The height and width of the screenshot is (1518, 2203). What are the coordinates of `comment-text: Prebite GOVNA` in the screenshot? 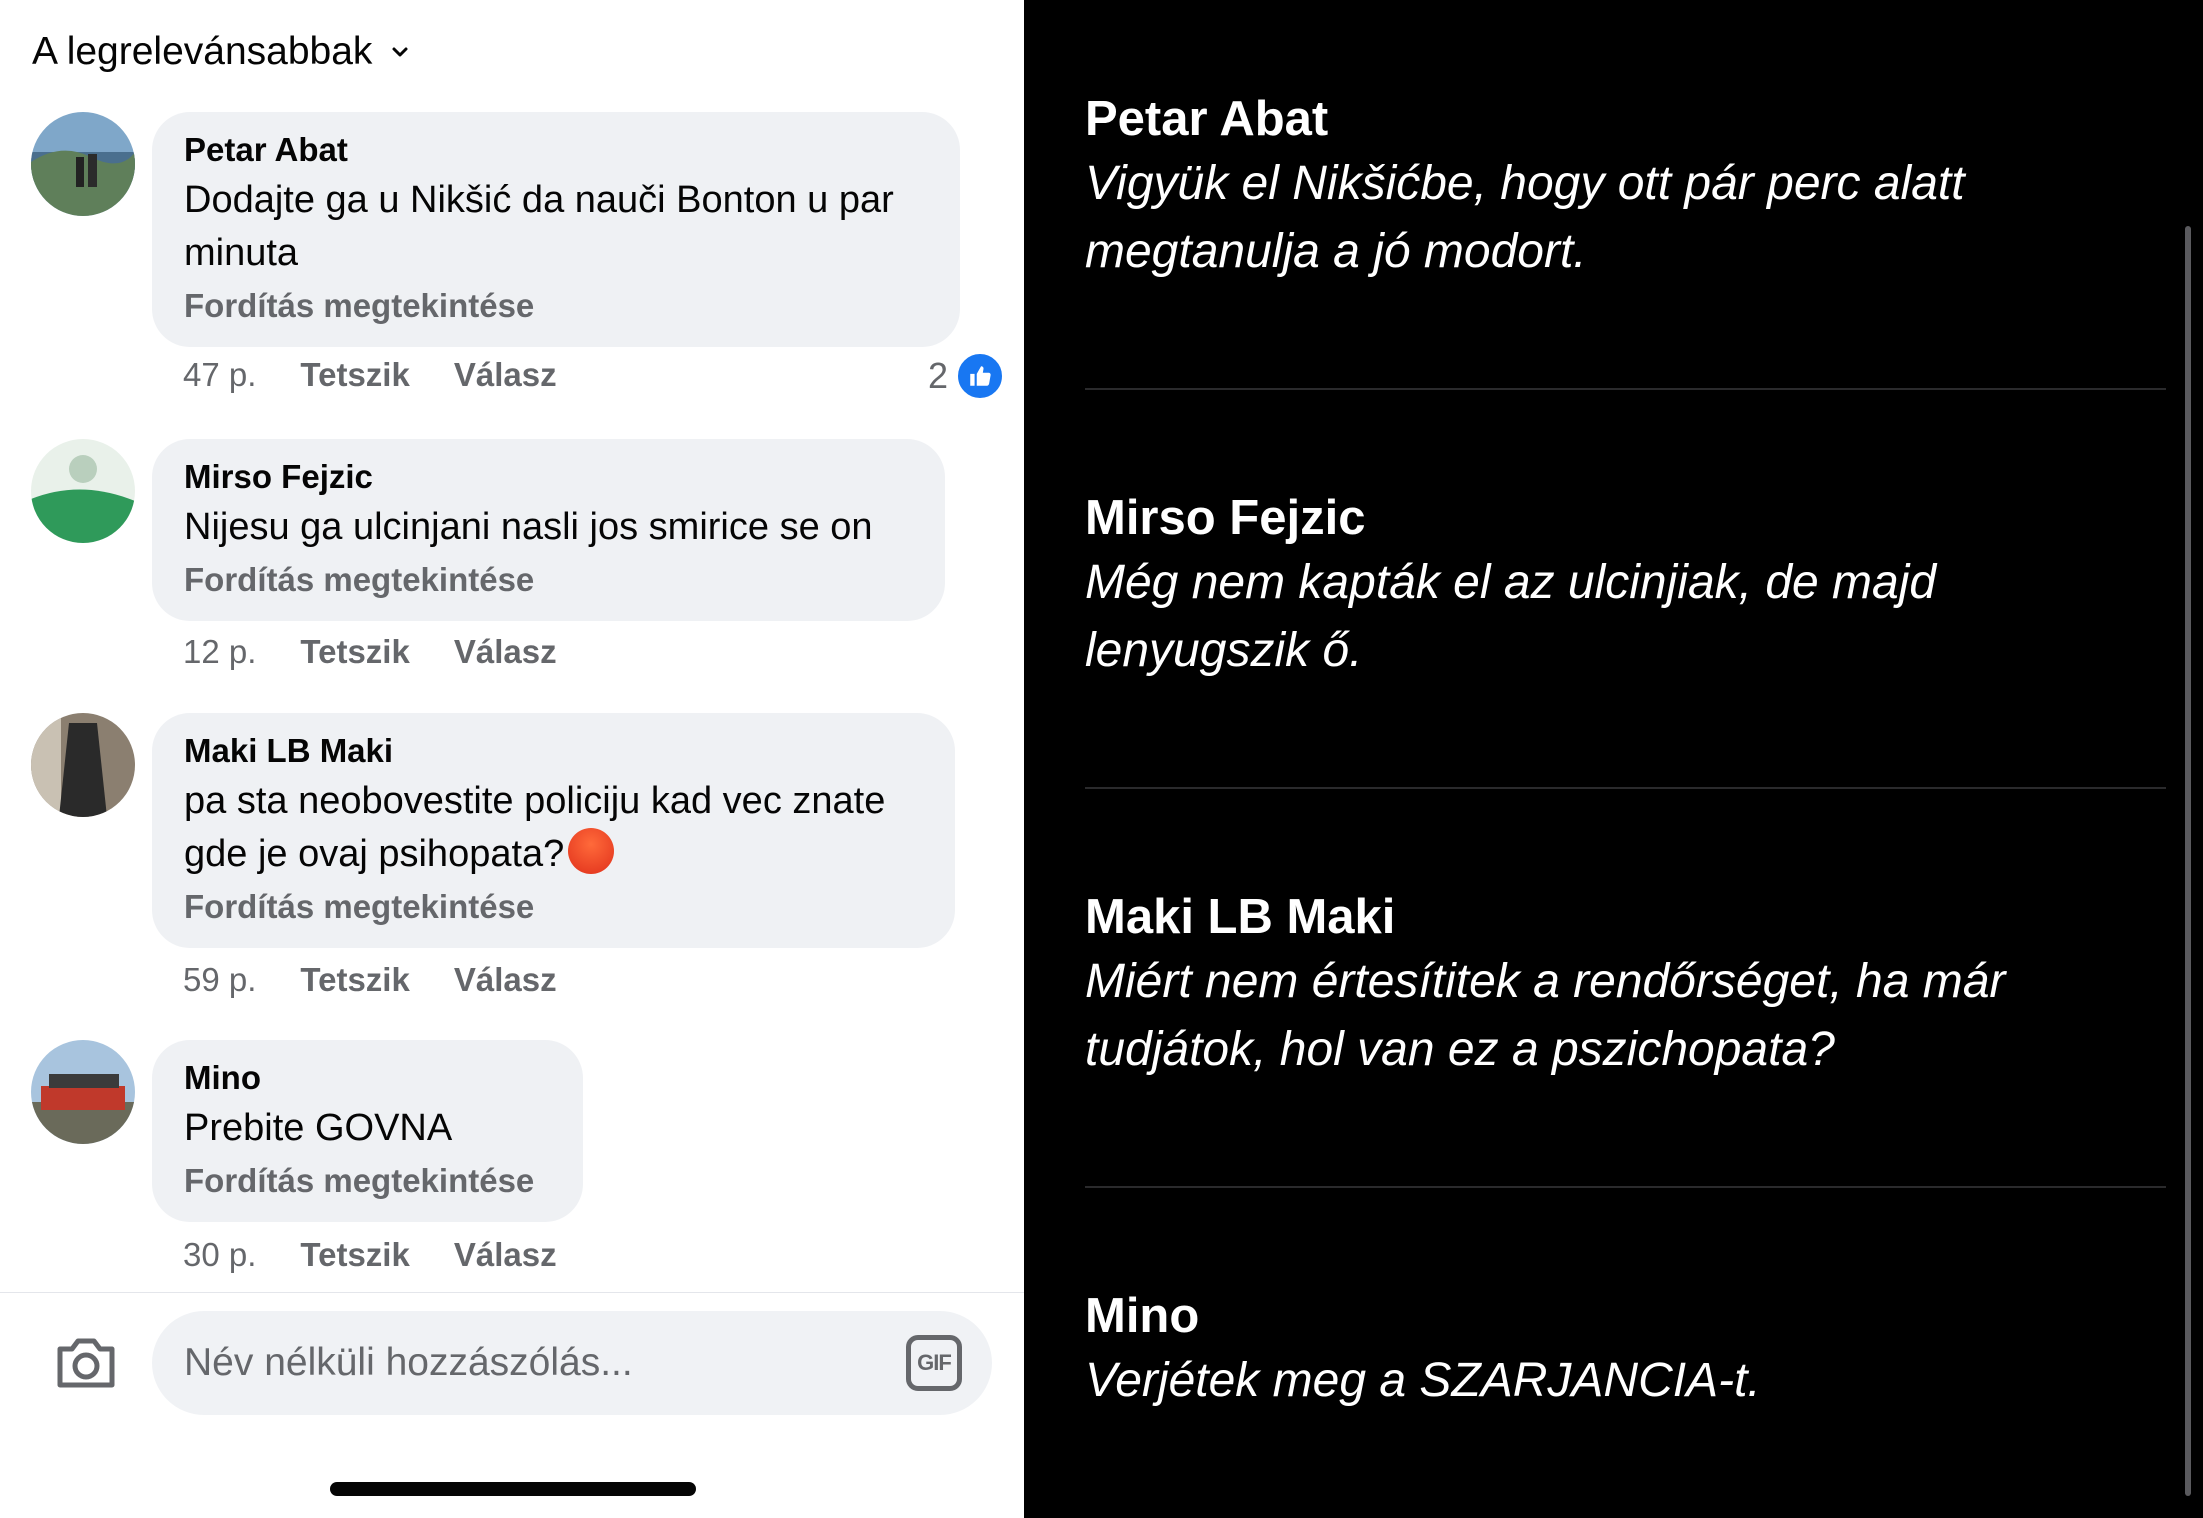 It's located at (318, 1128).